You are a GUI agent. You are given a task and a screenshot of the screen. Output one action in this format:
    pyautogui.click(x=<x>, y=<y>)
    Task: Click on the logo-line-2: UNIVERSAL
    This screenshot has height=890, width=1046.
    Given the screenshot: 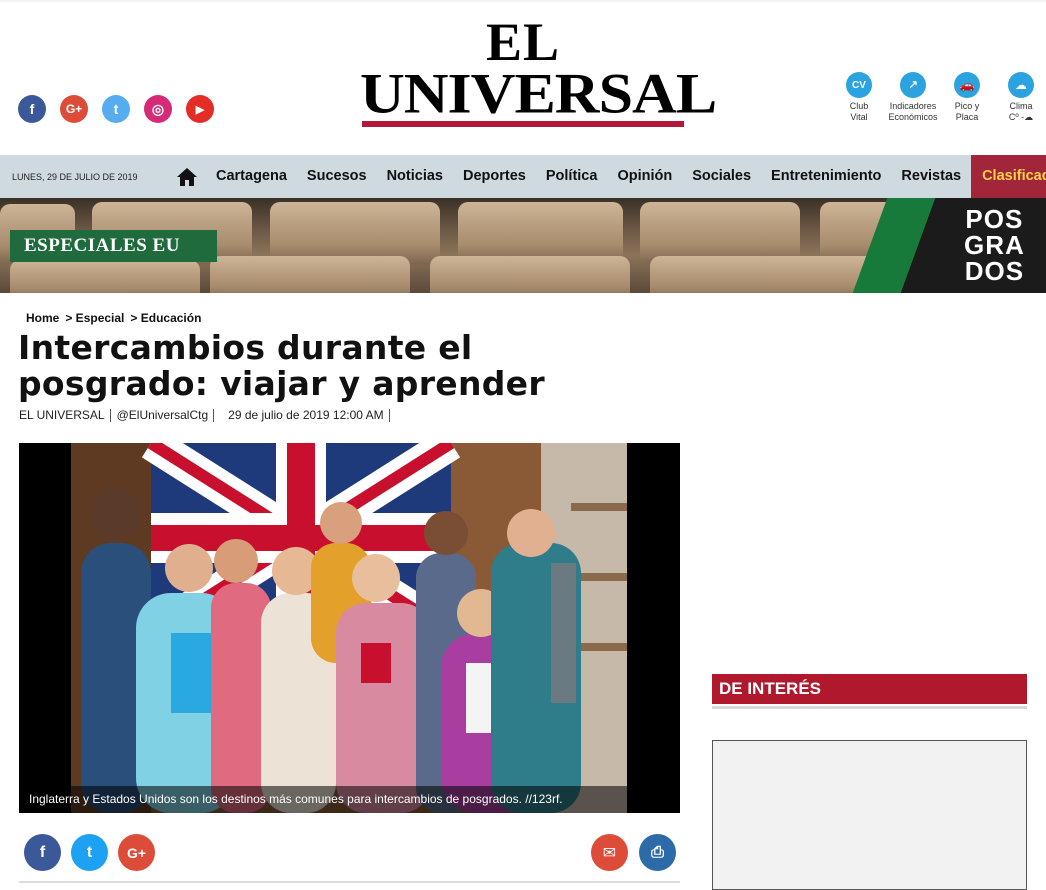 What is the action you would take?
    pyautogui.click(x=538, y=94)
    